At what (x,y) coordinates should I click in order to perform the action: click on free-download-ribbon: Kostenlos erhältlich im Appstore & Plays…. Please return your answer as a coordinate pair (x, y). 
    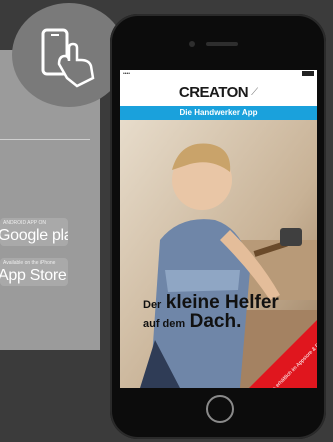
    Looking at the image, I should click on (283, 353).